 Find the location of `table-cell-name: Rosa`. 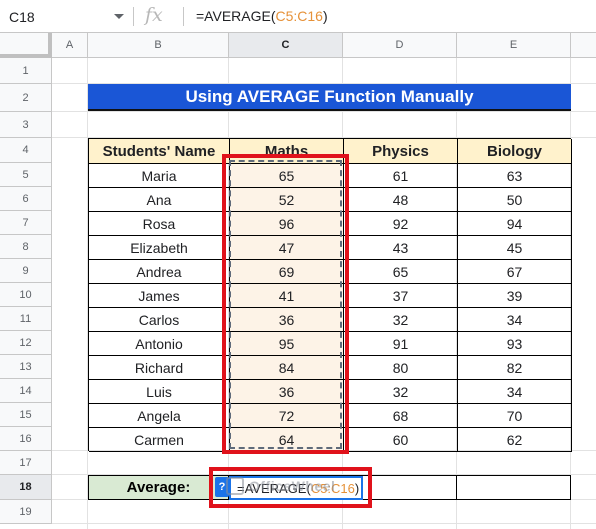

table-cell-name: Rosa is located at coordinates (159, 224).